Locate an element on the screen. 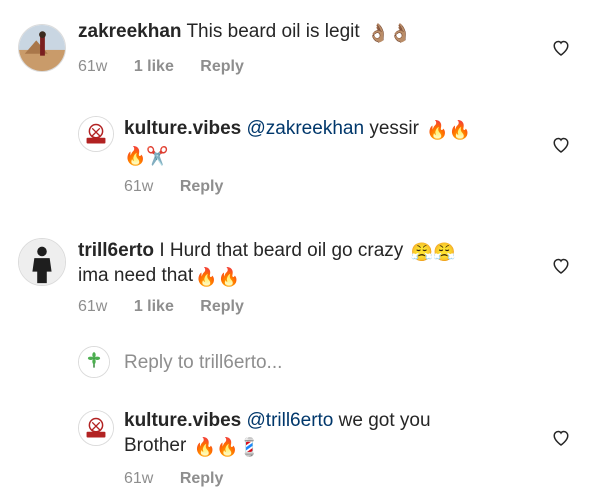 Image resolution: width=600 pixels, height=496 pixels. comment-text-line2: ima need that 🔥🔥 is located at coordinates (159, 276).